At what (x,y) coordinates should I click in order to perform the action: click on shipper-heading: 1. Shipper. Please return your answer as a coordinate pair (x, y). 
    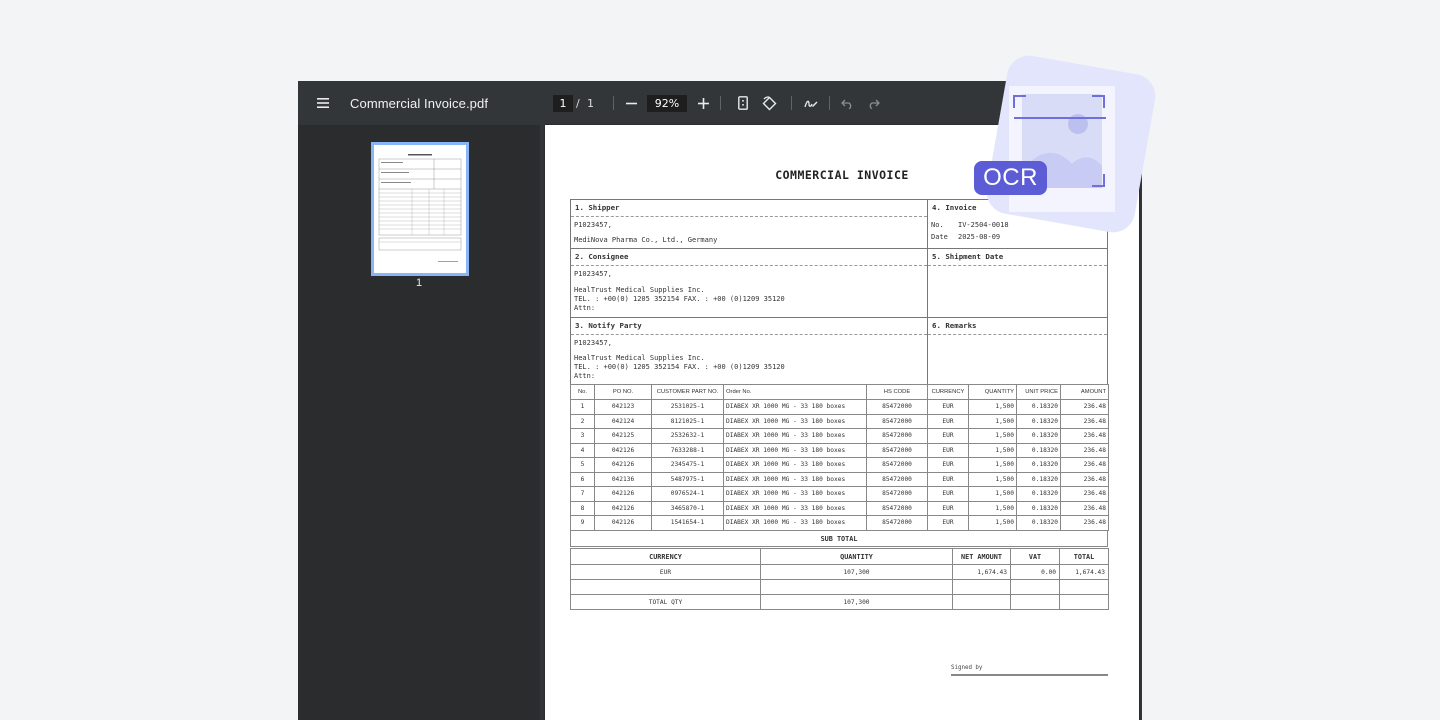
    Looking at the image, I should click on (597, 207).